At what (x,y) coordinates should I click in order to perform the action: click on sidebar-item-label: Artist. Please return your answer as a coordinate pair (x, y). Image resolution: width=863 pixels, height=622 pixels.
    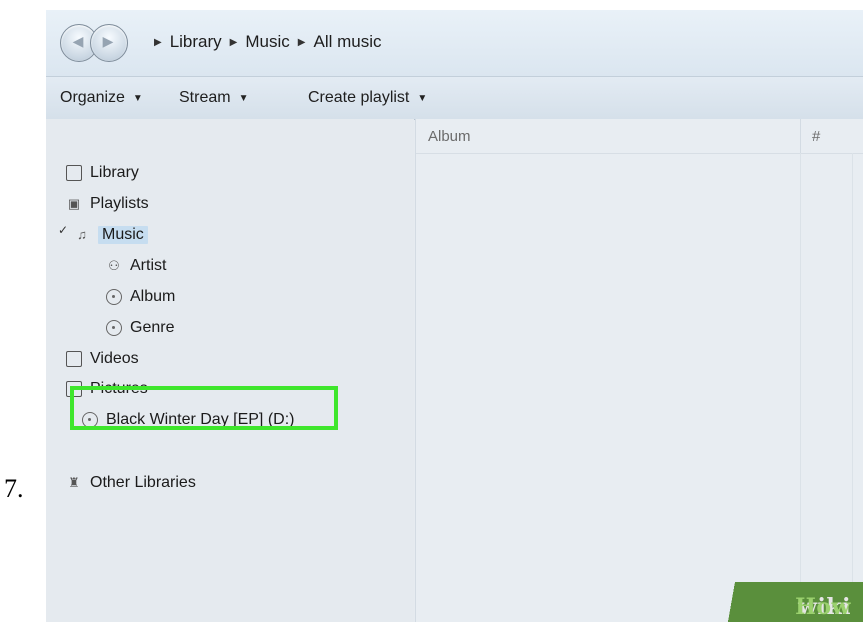
    Looking at the image, I should click on (148, 265).